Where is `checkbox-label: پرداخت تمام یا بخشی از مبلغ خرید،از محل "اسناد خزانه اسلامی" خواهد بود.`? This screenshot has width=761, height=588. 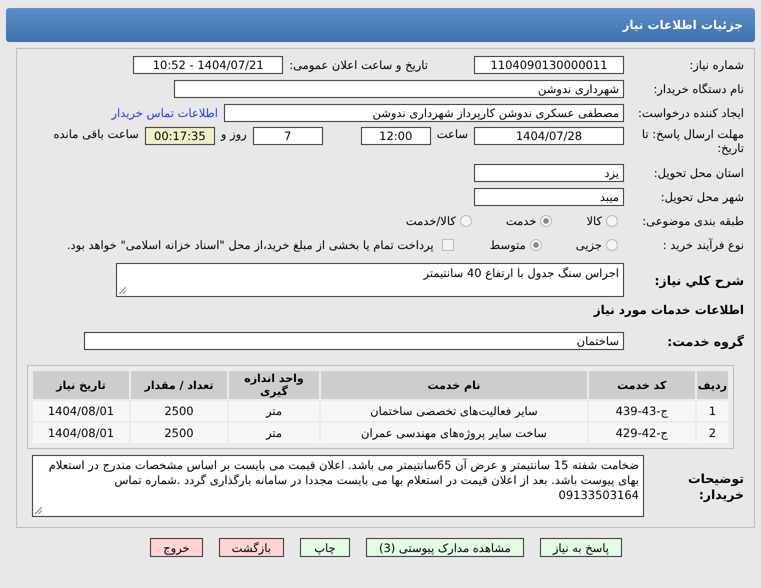
checkbox-label: پرداخت تمام یا بخشی از مبلغ خرید،از محل "اسناد خزانه اسلامی" خواهد بود. is located at coordinates (250, 245).